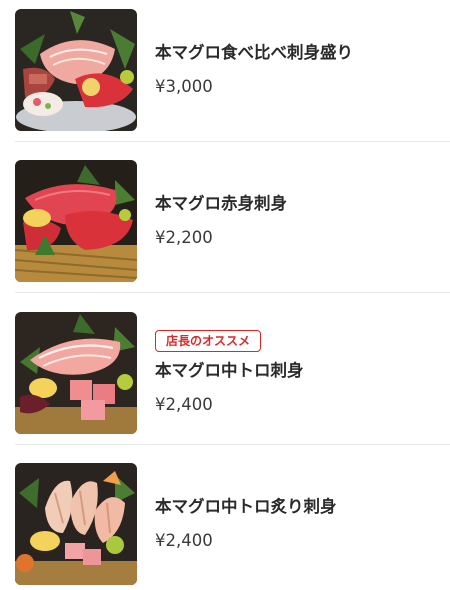 This screenshot has width=450, height=590. I want to click on item-info: 本マグロ中トロ炙り刺身 ¥2,400, so click(297, 522).